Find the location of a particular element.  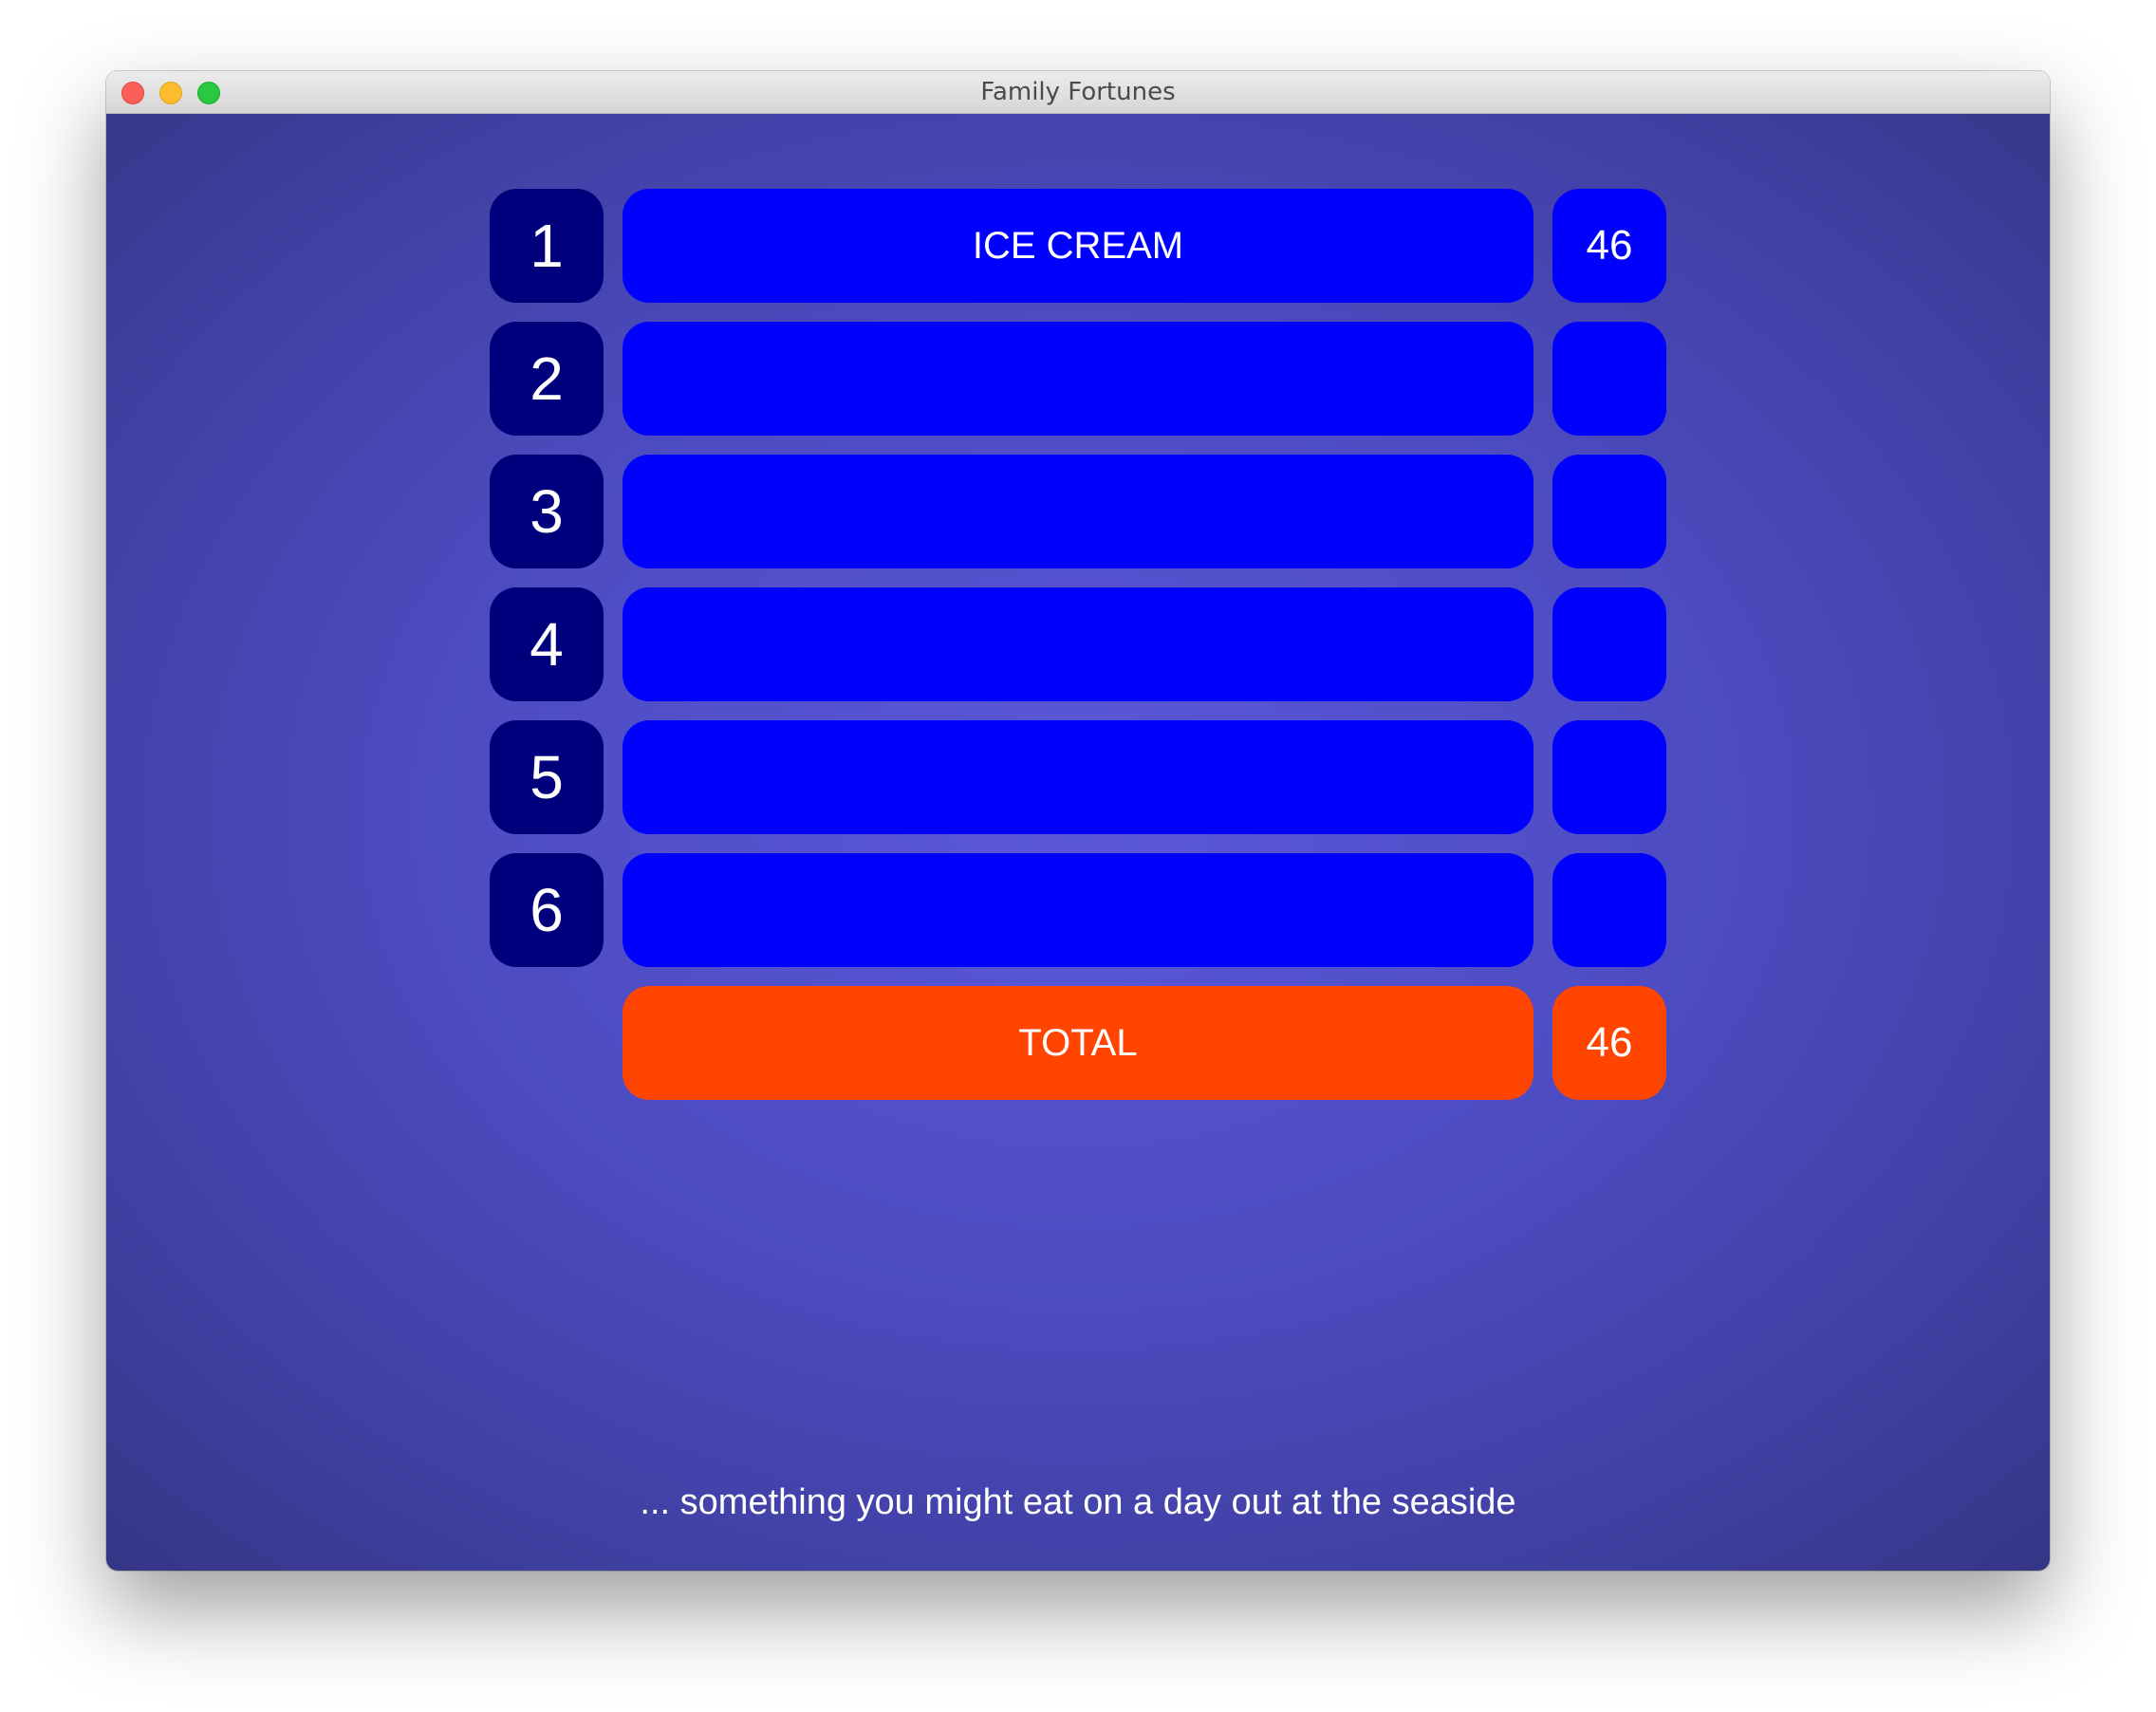

answer-row-3: 3 is located at coordinates (1078, 511).